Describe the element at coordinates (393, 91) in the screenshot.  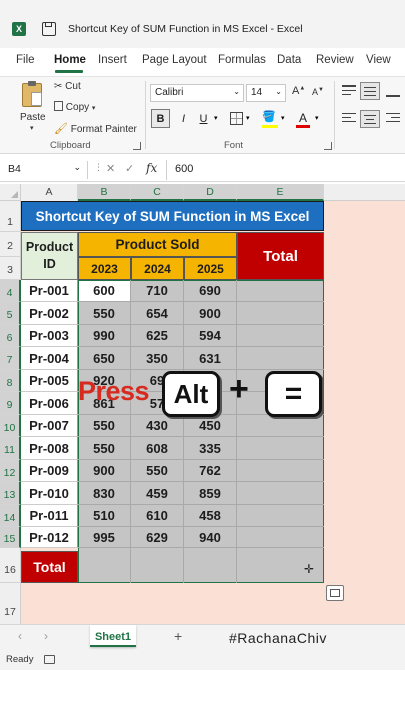
I see `align-bottom-icon` at that location.